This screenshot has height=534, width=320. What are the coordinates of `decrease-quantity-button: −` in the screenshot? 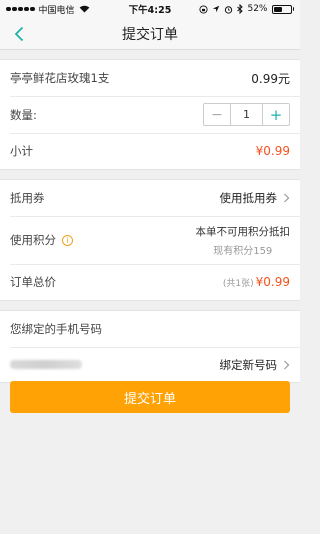 It's located at (217, 114).